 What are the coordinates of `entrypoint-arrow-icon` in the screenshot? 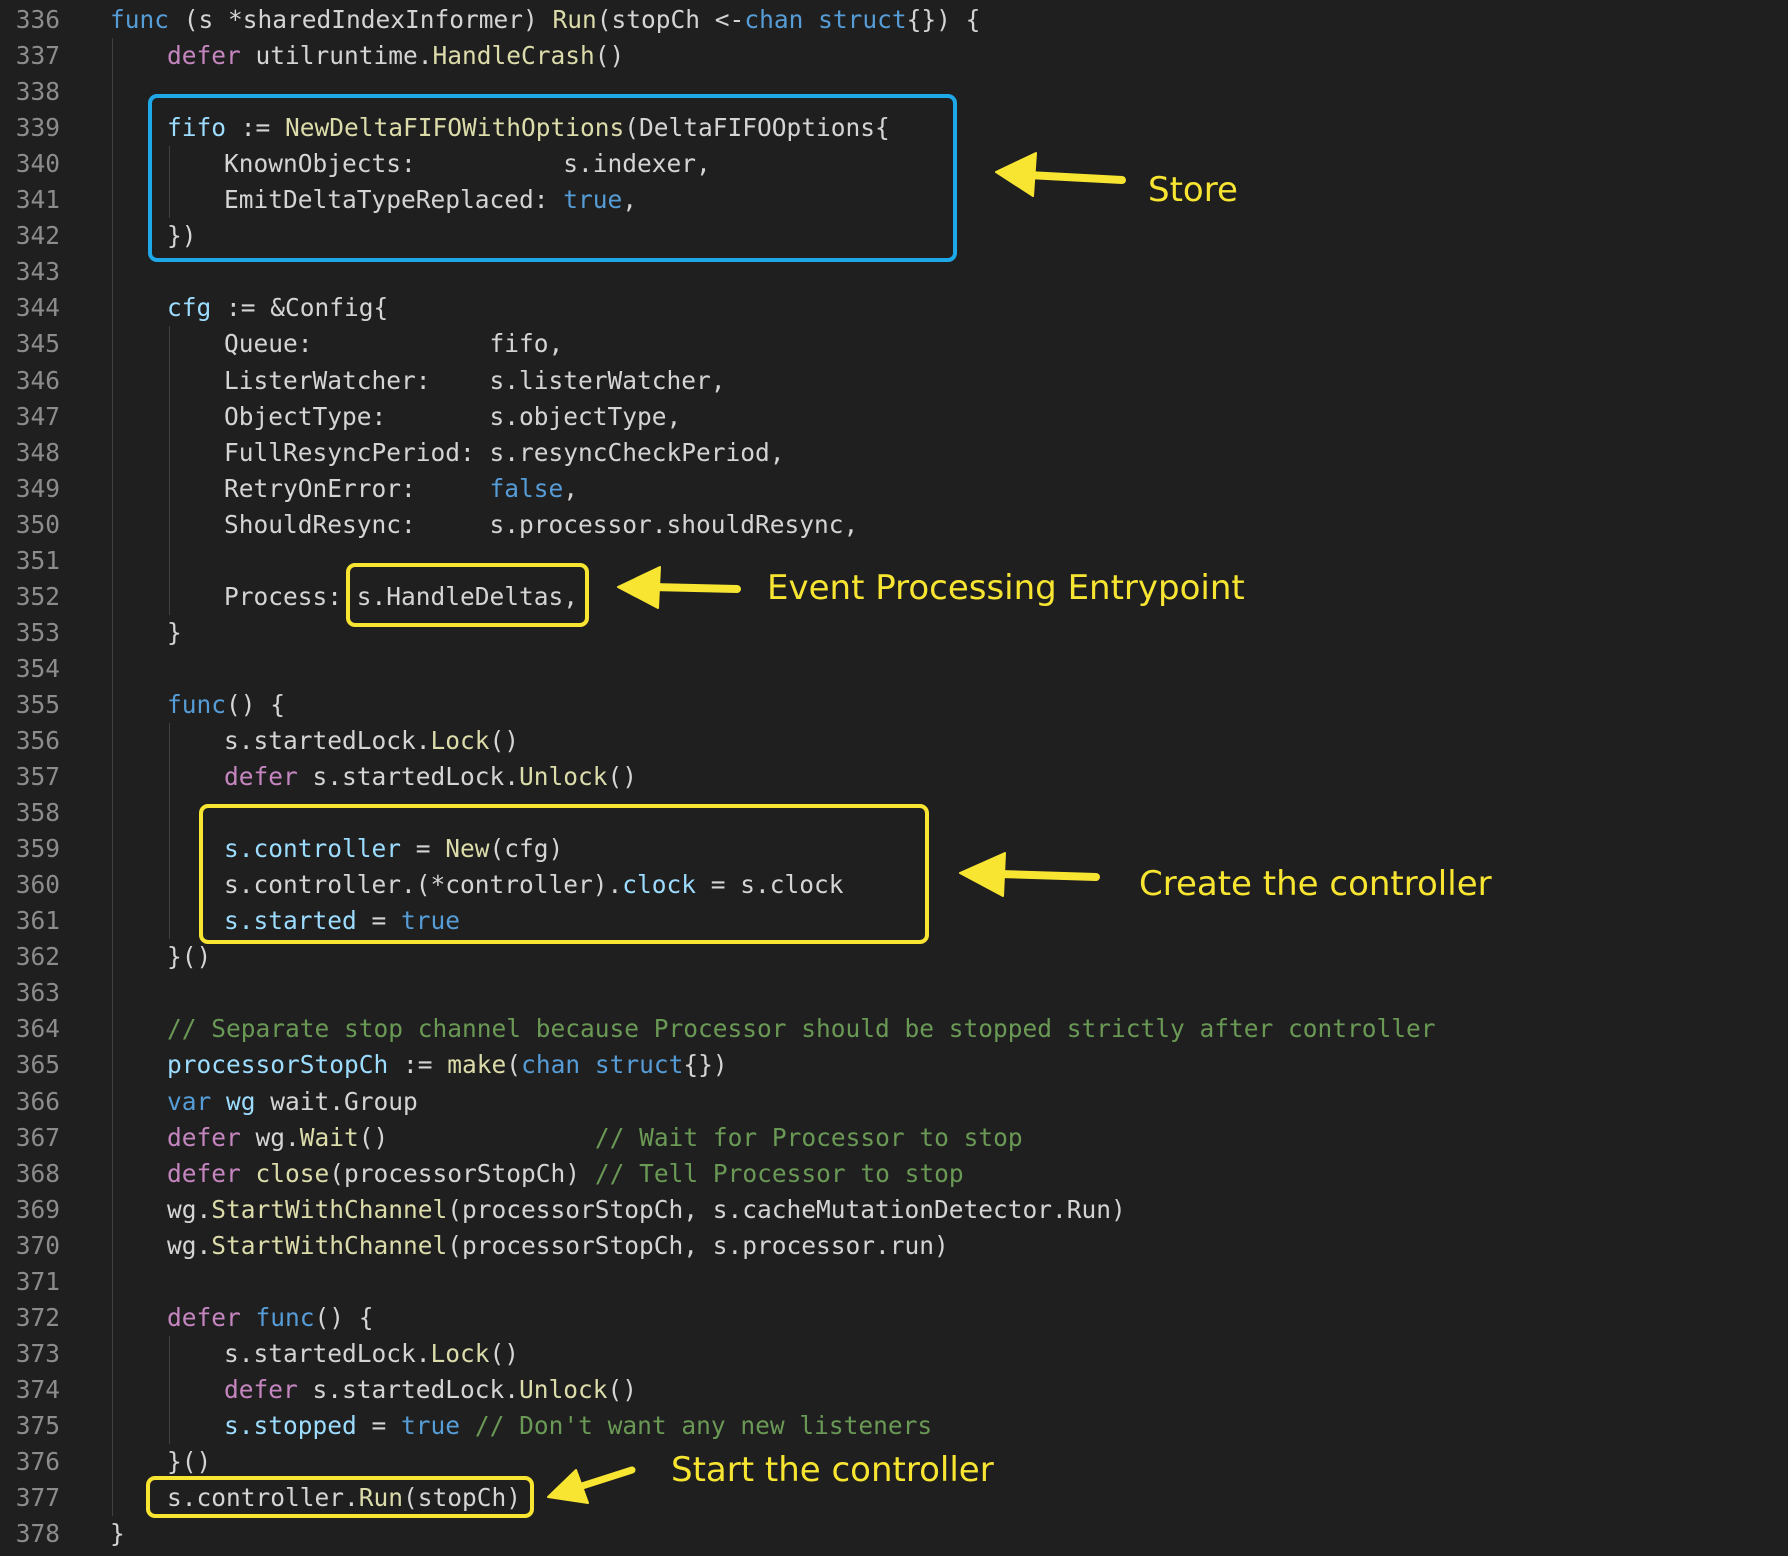 It's located at (679, 587).